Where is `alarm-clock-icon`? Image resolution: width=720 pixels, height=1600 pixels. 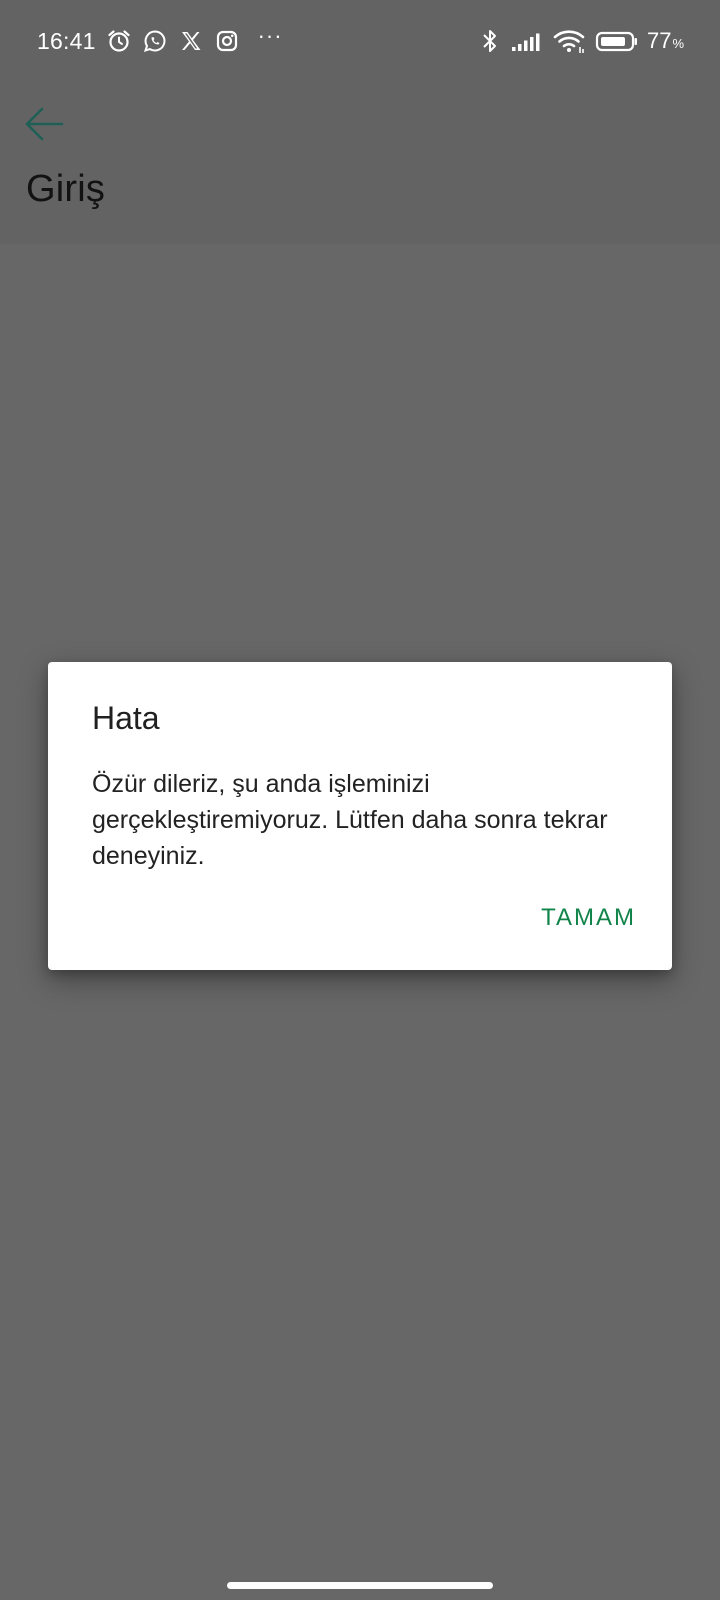
alarm-clock-icon is located at coordinates (119, 41).